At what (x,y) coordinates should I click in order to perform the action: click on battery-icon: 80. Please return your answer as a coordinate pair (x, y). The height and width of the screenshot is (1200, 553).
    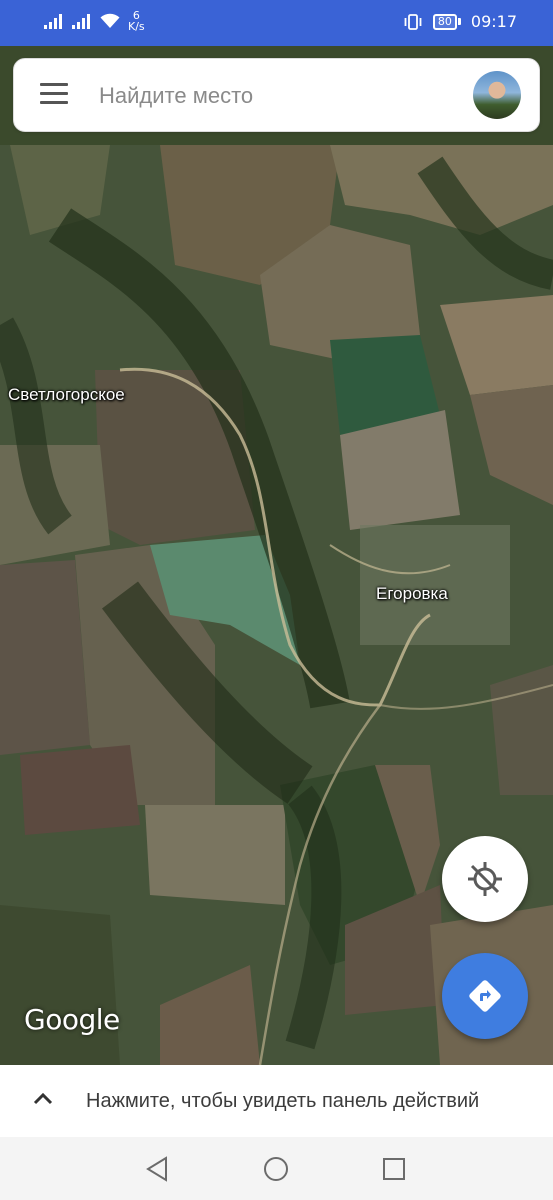
    Looking at the image, I should click on (446, 21).